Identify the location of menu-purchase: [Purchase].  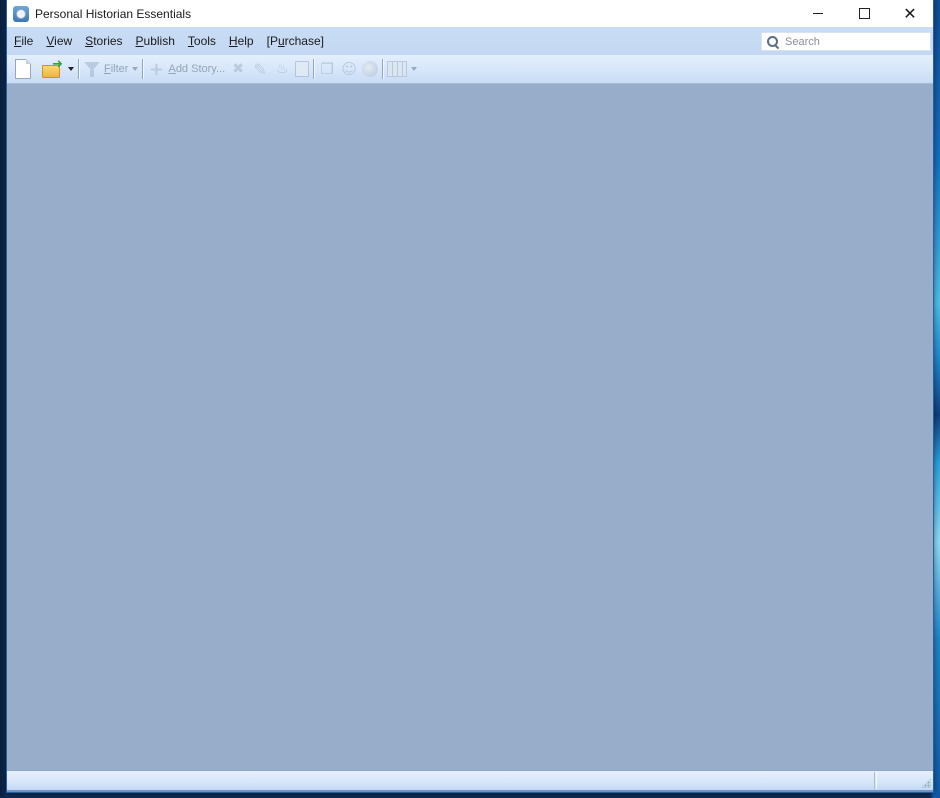
(295, 41).